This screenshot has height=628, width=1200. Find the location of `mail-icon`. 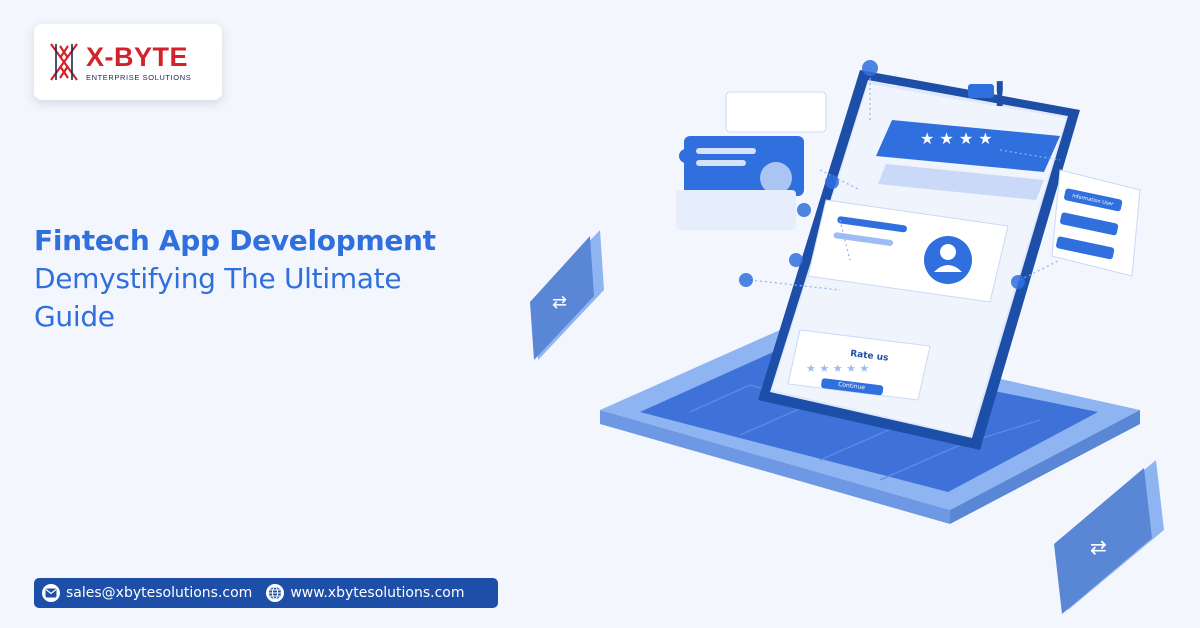

mail-icon is located at coordinates (51, 593).